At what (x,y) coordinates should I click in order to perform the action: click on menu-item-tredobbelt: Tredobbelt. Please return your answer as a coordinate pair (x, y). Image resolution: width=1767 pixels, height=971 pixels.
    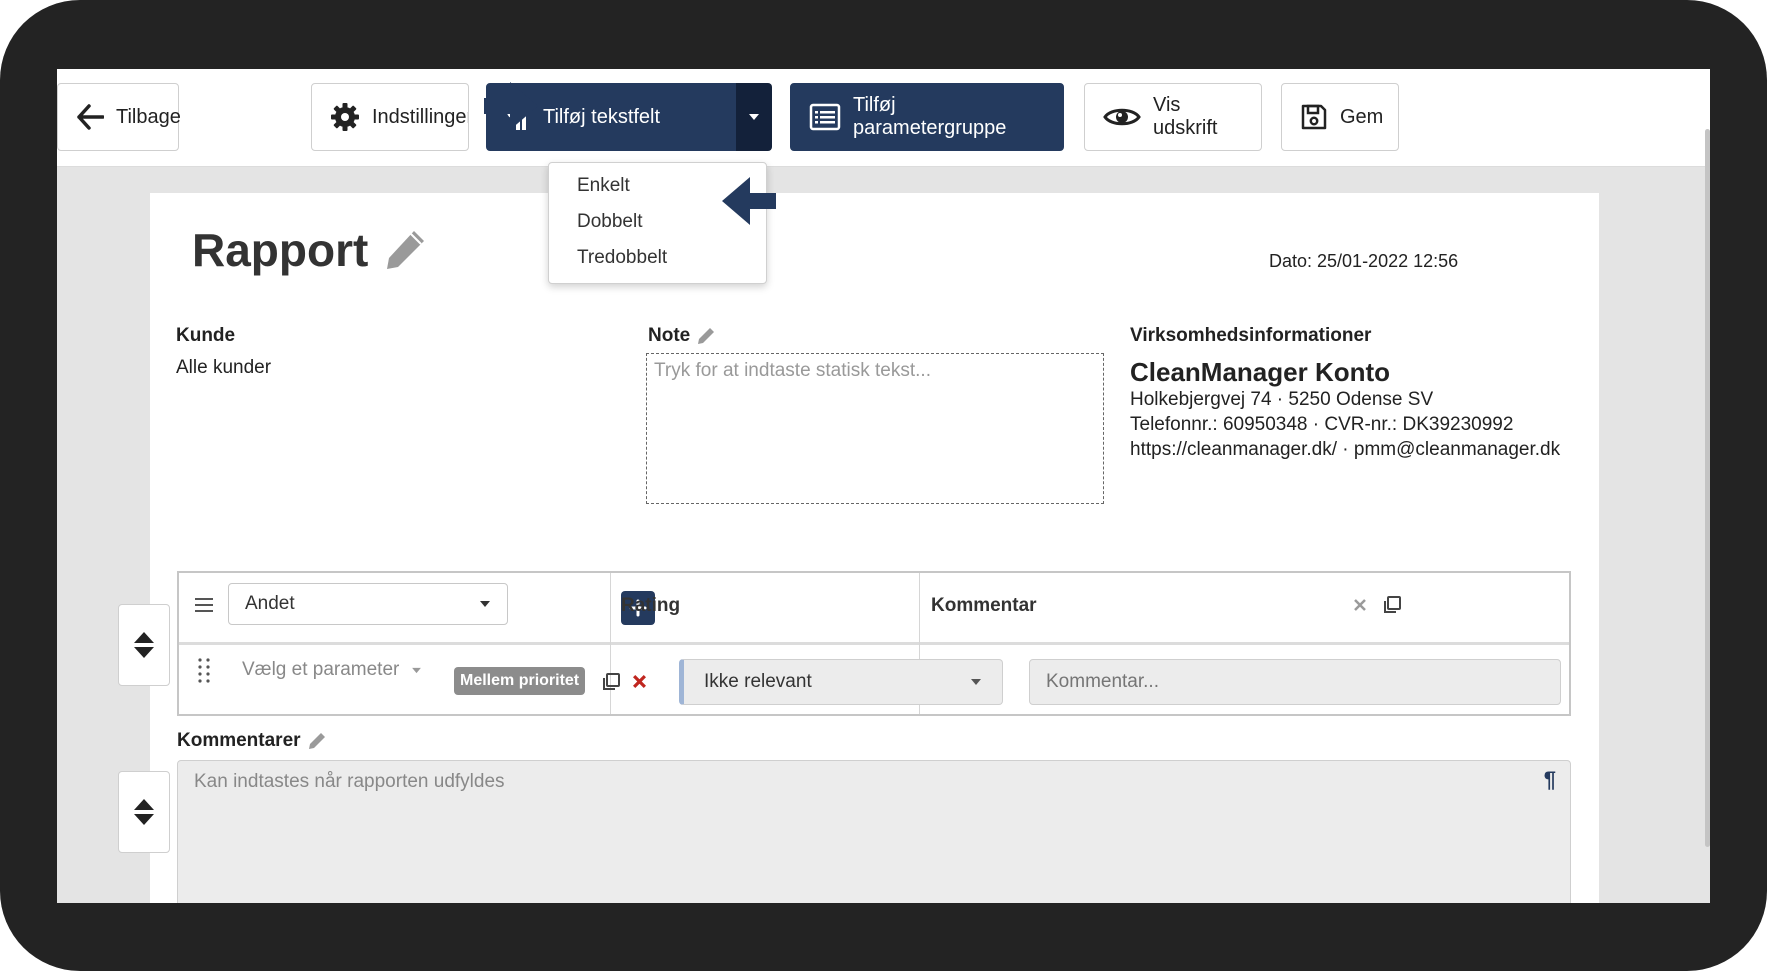
    Looking at the image, I should click on (657, 258).